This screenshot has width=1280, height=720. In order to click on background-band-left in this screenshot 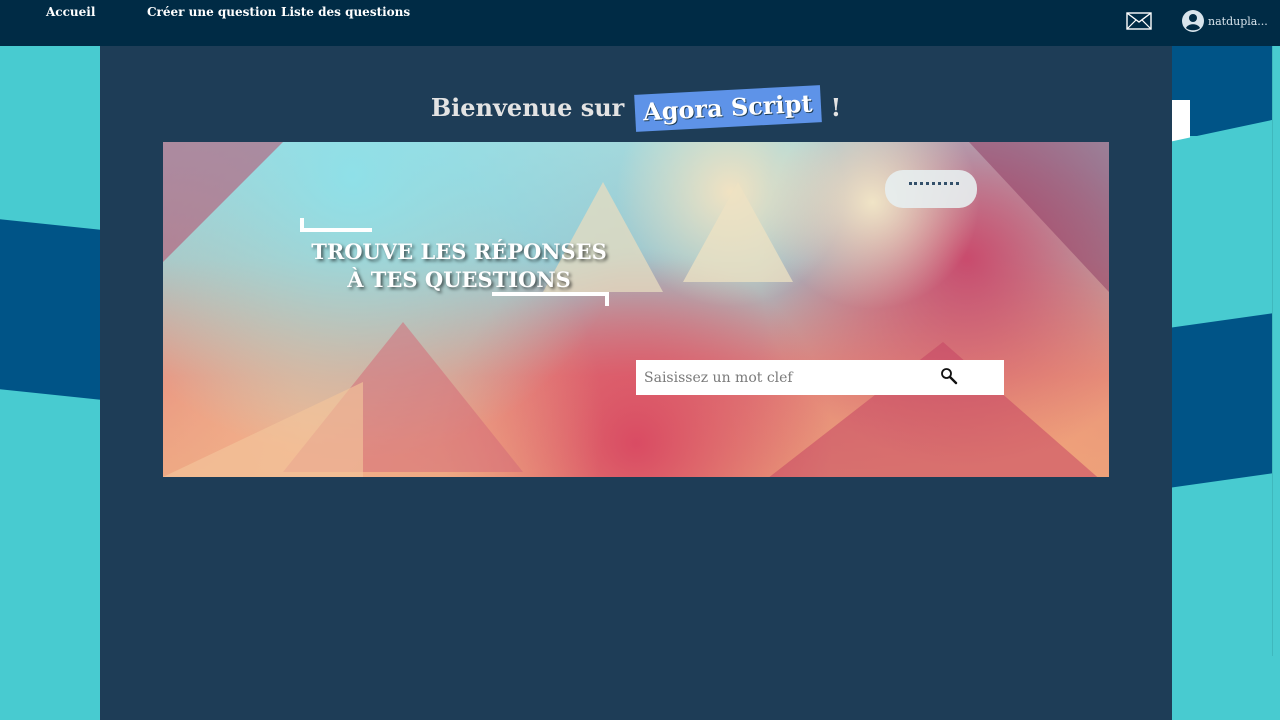, I will do `click(55, 310)`.